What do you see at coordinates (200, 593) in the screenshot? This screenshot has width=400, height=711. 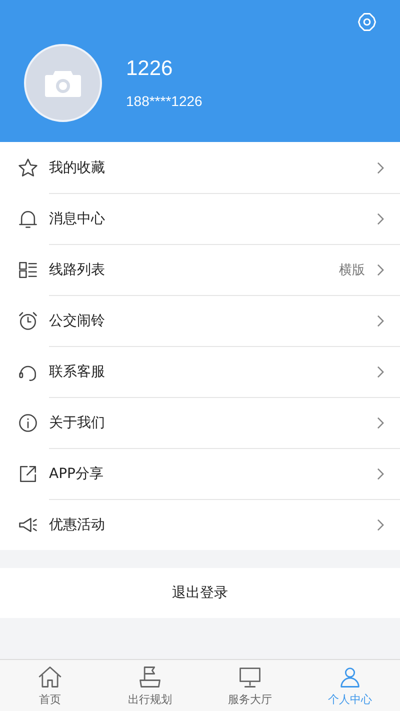 I see `logout-button: 退出登录` at bounding box center [200, 593].